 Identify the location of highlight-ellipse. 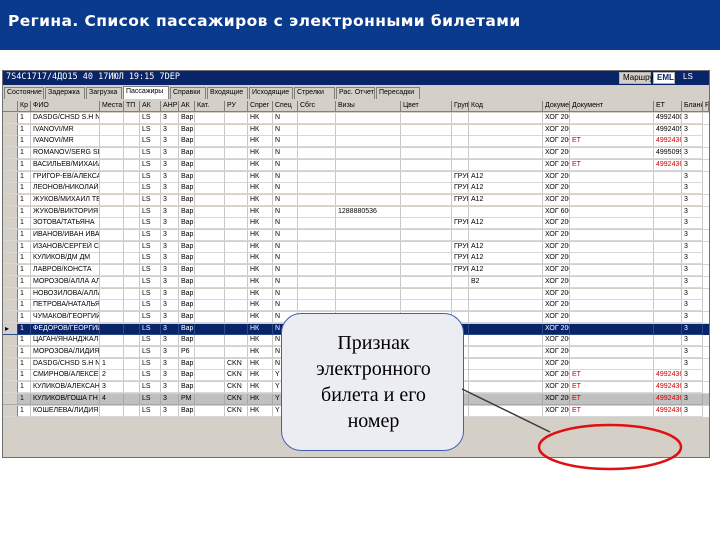
(610, 447).